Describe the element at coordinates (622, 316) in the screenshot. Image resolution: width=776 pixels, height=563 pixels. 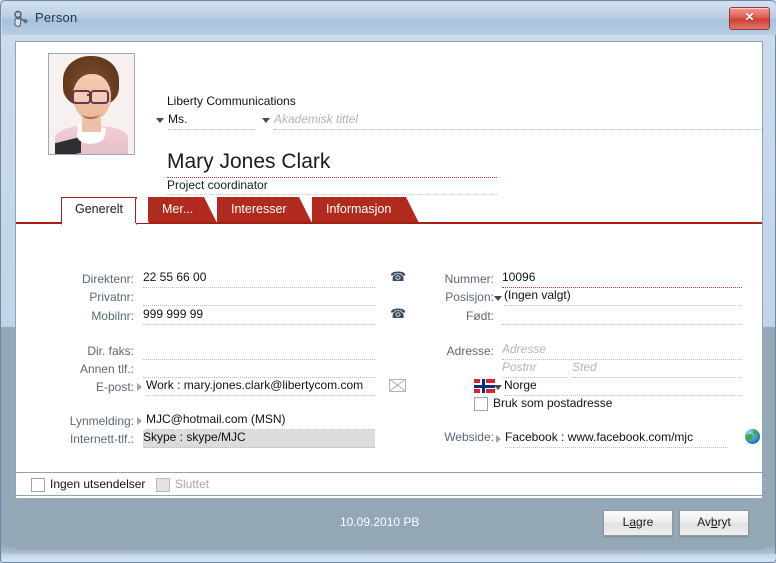
I see `field-fodt` at that location.